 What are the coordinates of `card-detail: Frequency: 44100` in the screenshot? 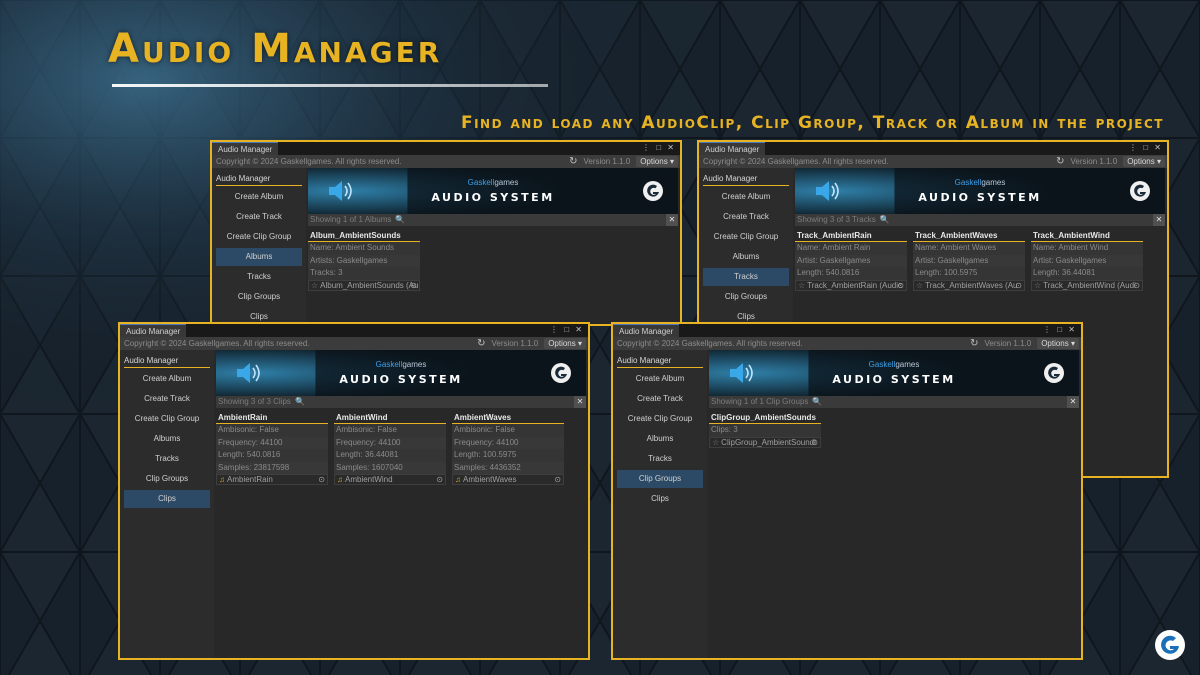 It's located at (390, 442).